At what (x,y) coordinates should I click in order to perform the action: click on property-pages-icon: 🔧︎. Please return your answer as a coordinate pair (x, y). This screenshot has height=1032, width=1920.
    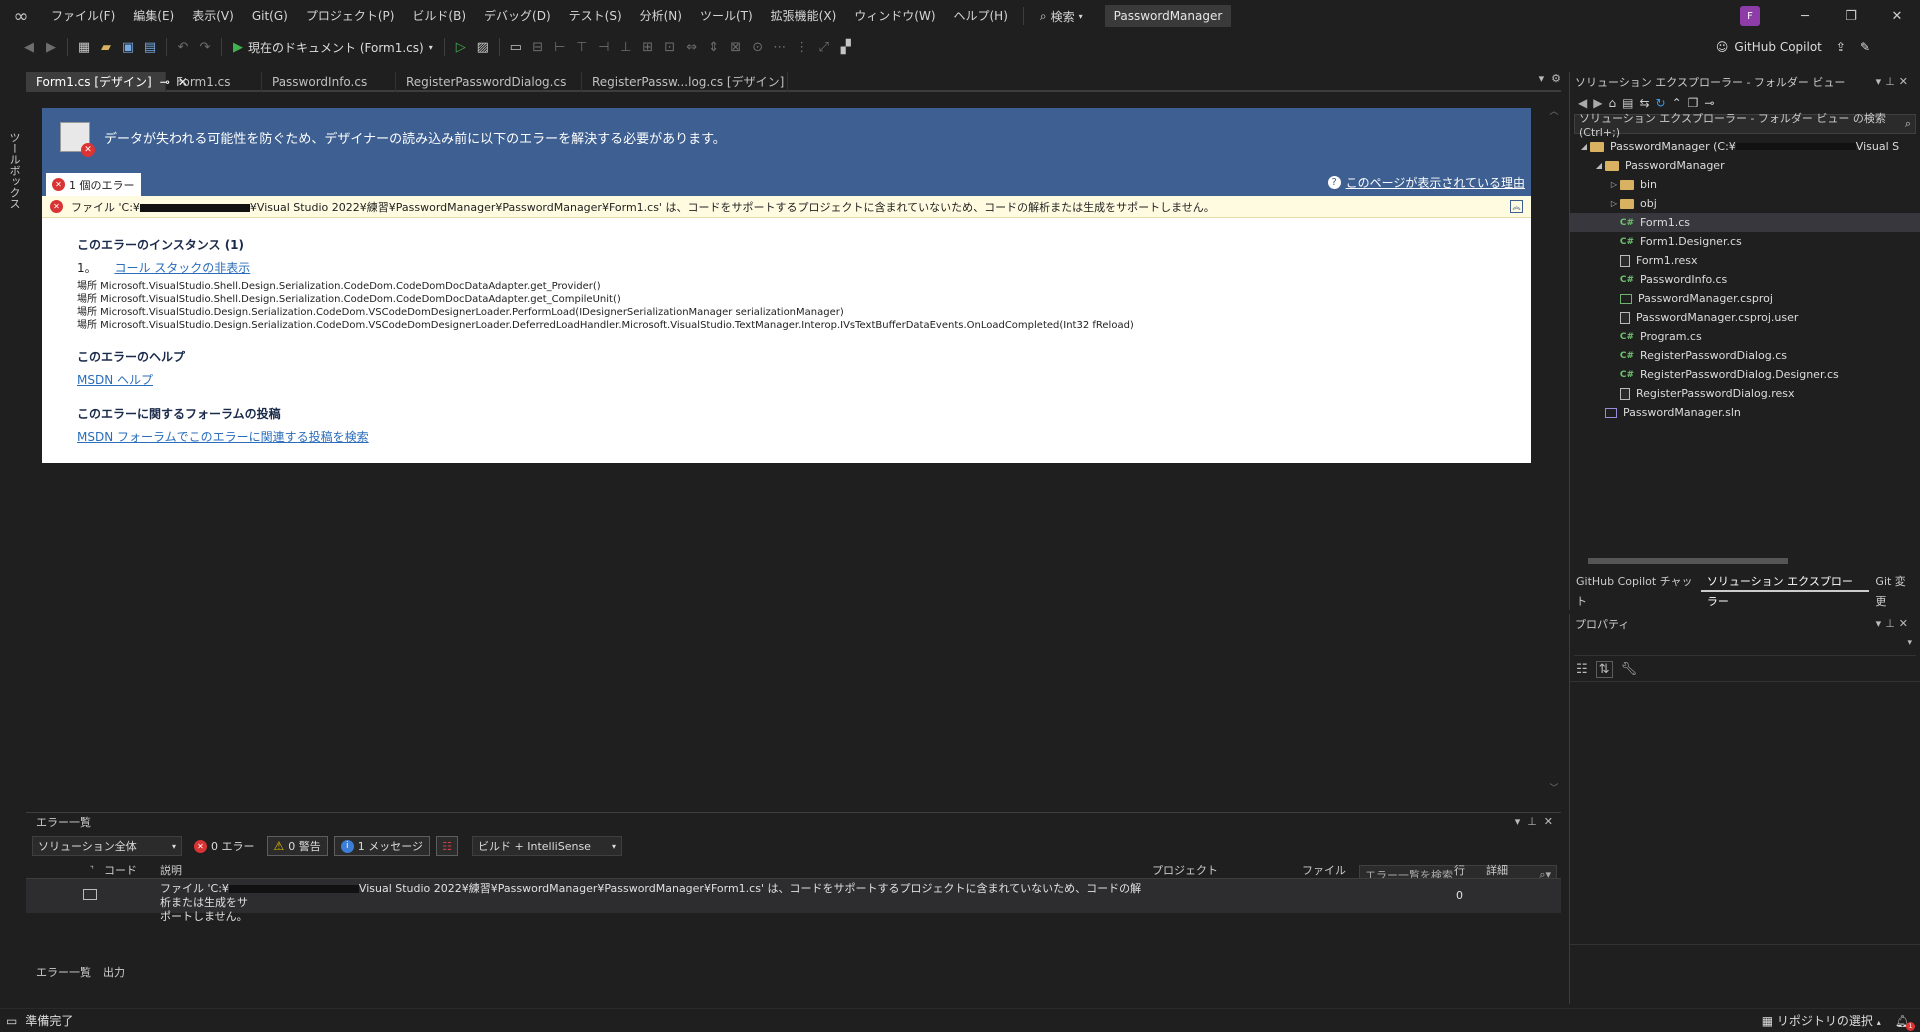
    Looking at the image, I should click on (1629, 669).